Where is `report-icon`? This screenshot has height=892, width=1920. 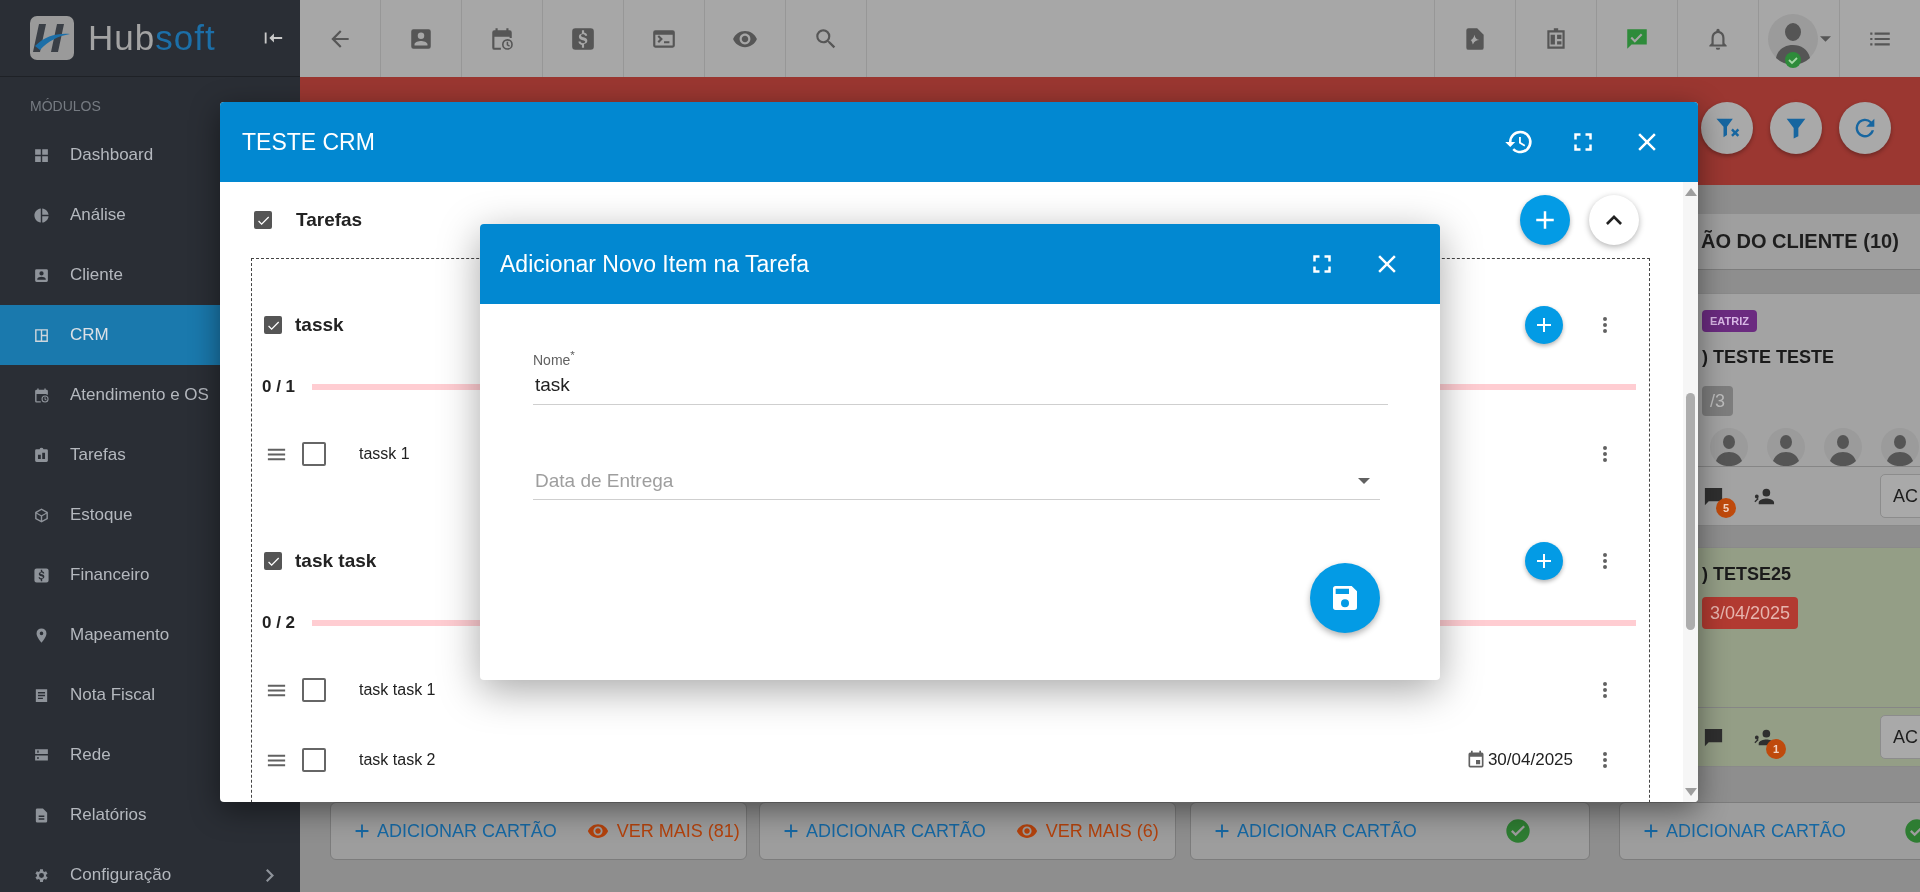
report-icon is located at coordinates (41, 815).